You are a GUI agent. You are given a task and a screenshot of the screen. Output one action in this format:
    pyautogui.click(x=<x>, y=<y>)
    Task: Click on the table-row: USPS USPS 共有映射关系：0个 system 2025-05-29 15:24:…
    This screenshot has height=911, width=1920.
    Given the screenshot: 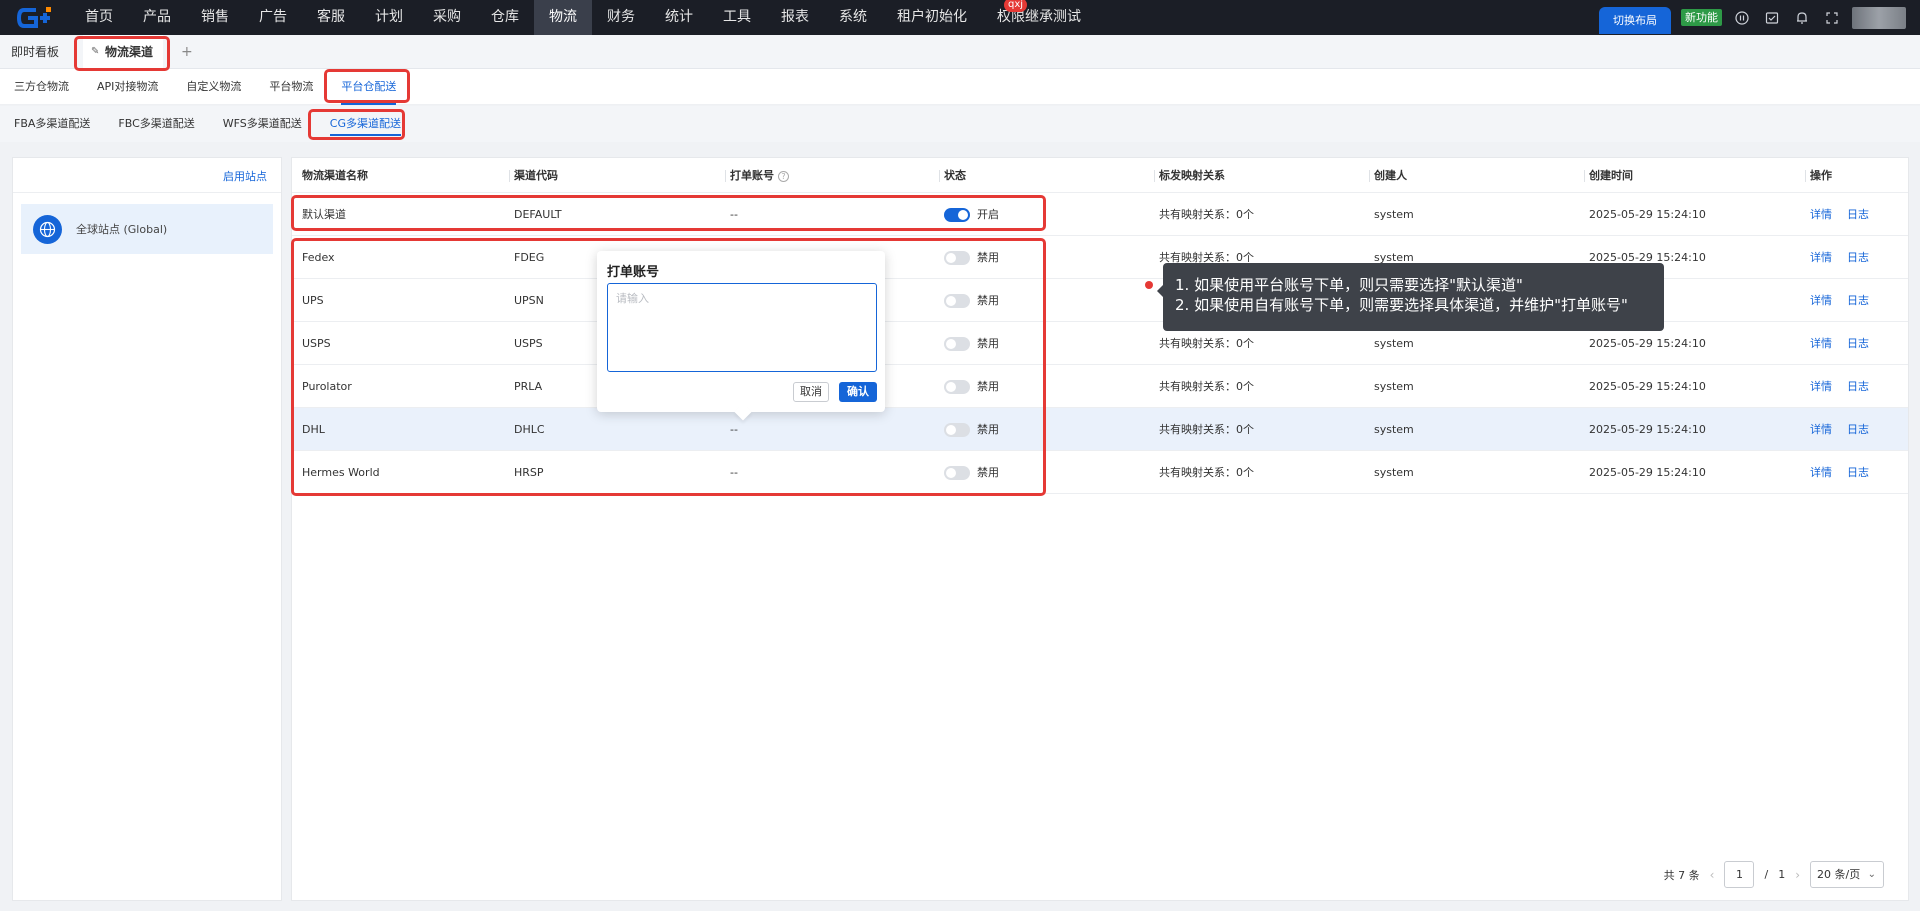 What is the action you would take?
    pyautogui.click(x=1100, y=343)
    